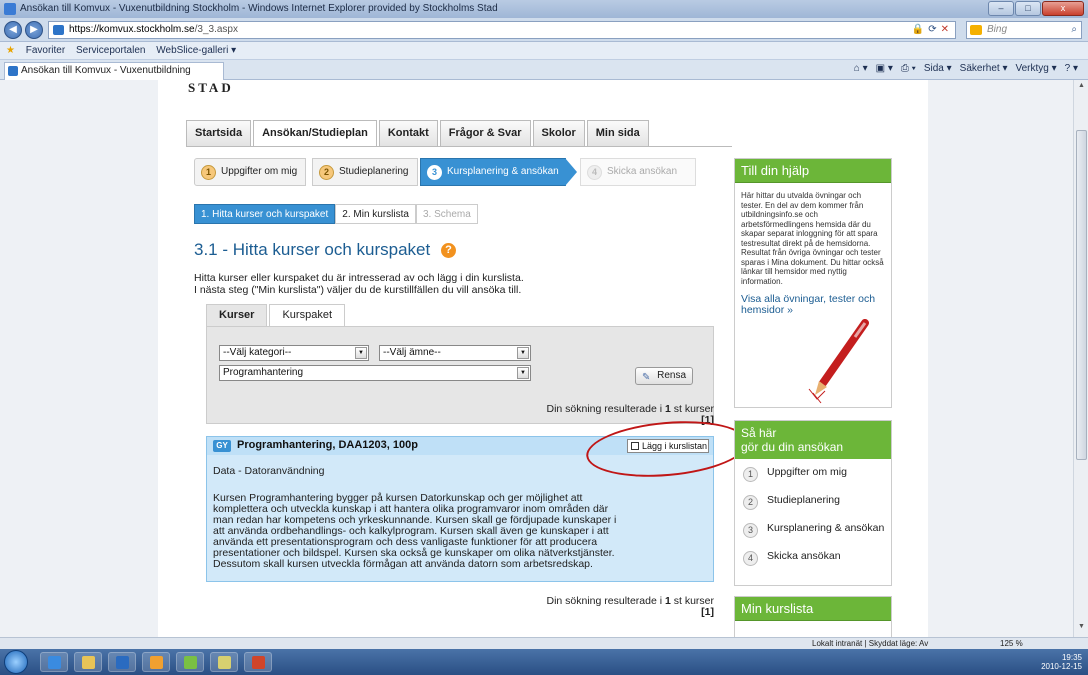  Describe the element at coordinates (813, 563) in the screenshot. I see `steps-list-item: 4 Skicka ansökan` at that location.